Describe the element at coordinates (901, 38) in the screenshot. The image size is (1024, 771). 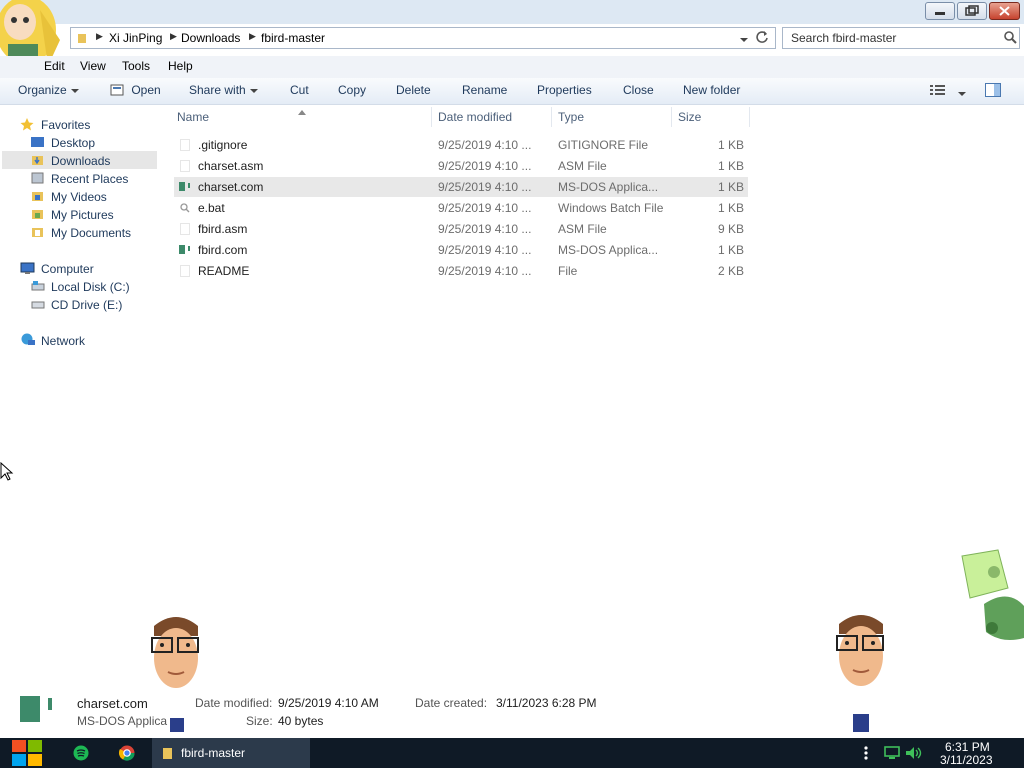
I see `search-box: Search fbird-master` at that location.